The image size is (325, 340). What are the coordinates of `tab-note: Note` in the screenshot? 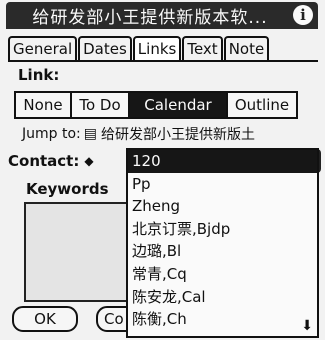 It's located at (246, 48).